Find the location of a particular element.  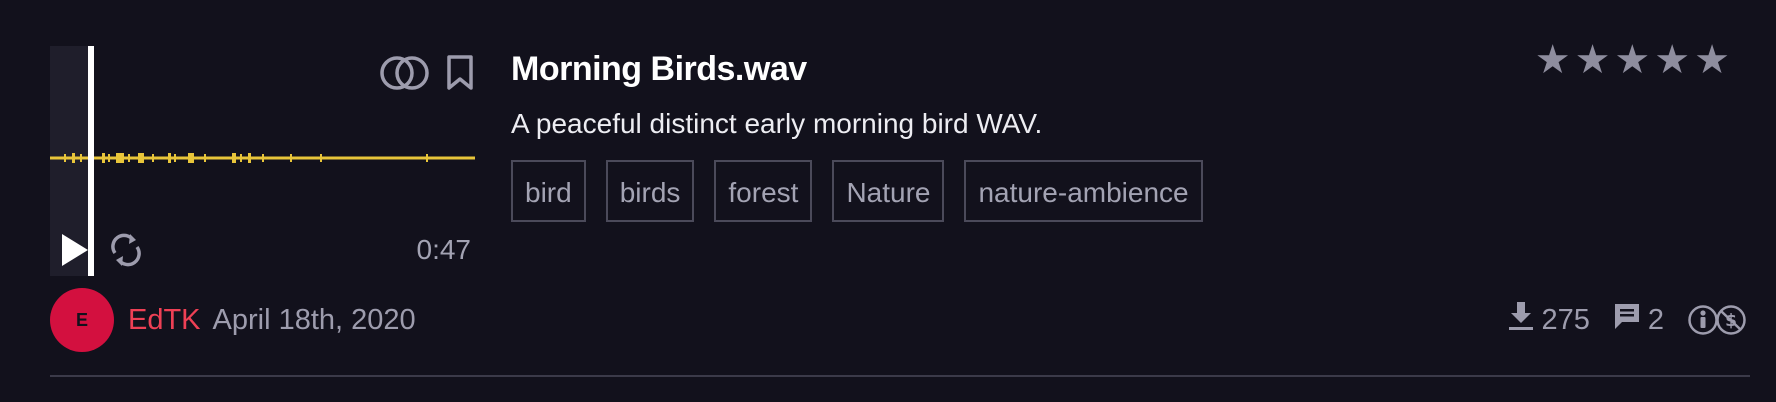

divider is located at coordinates (900, 376).